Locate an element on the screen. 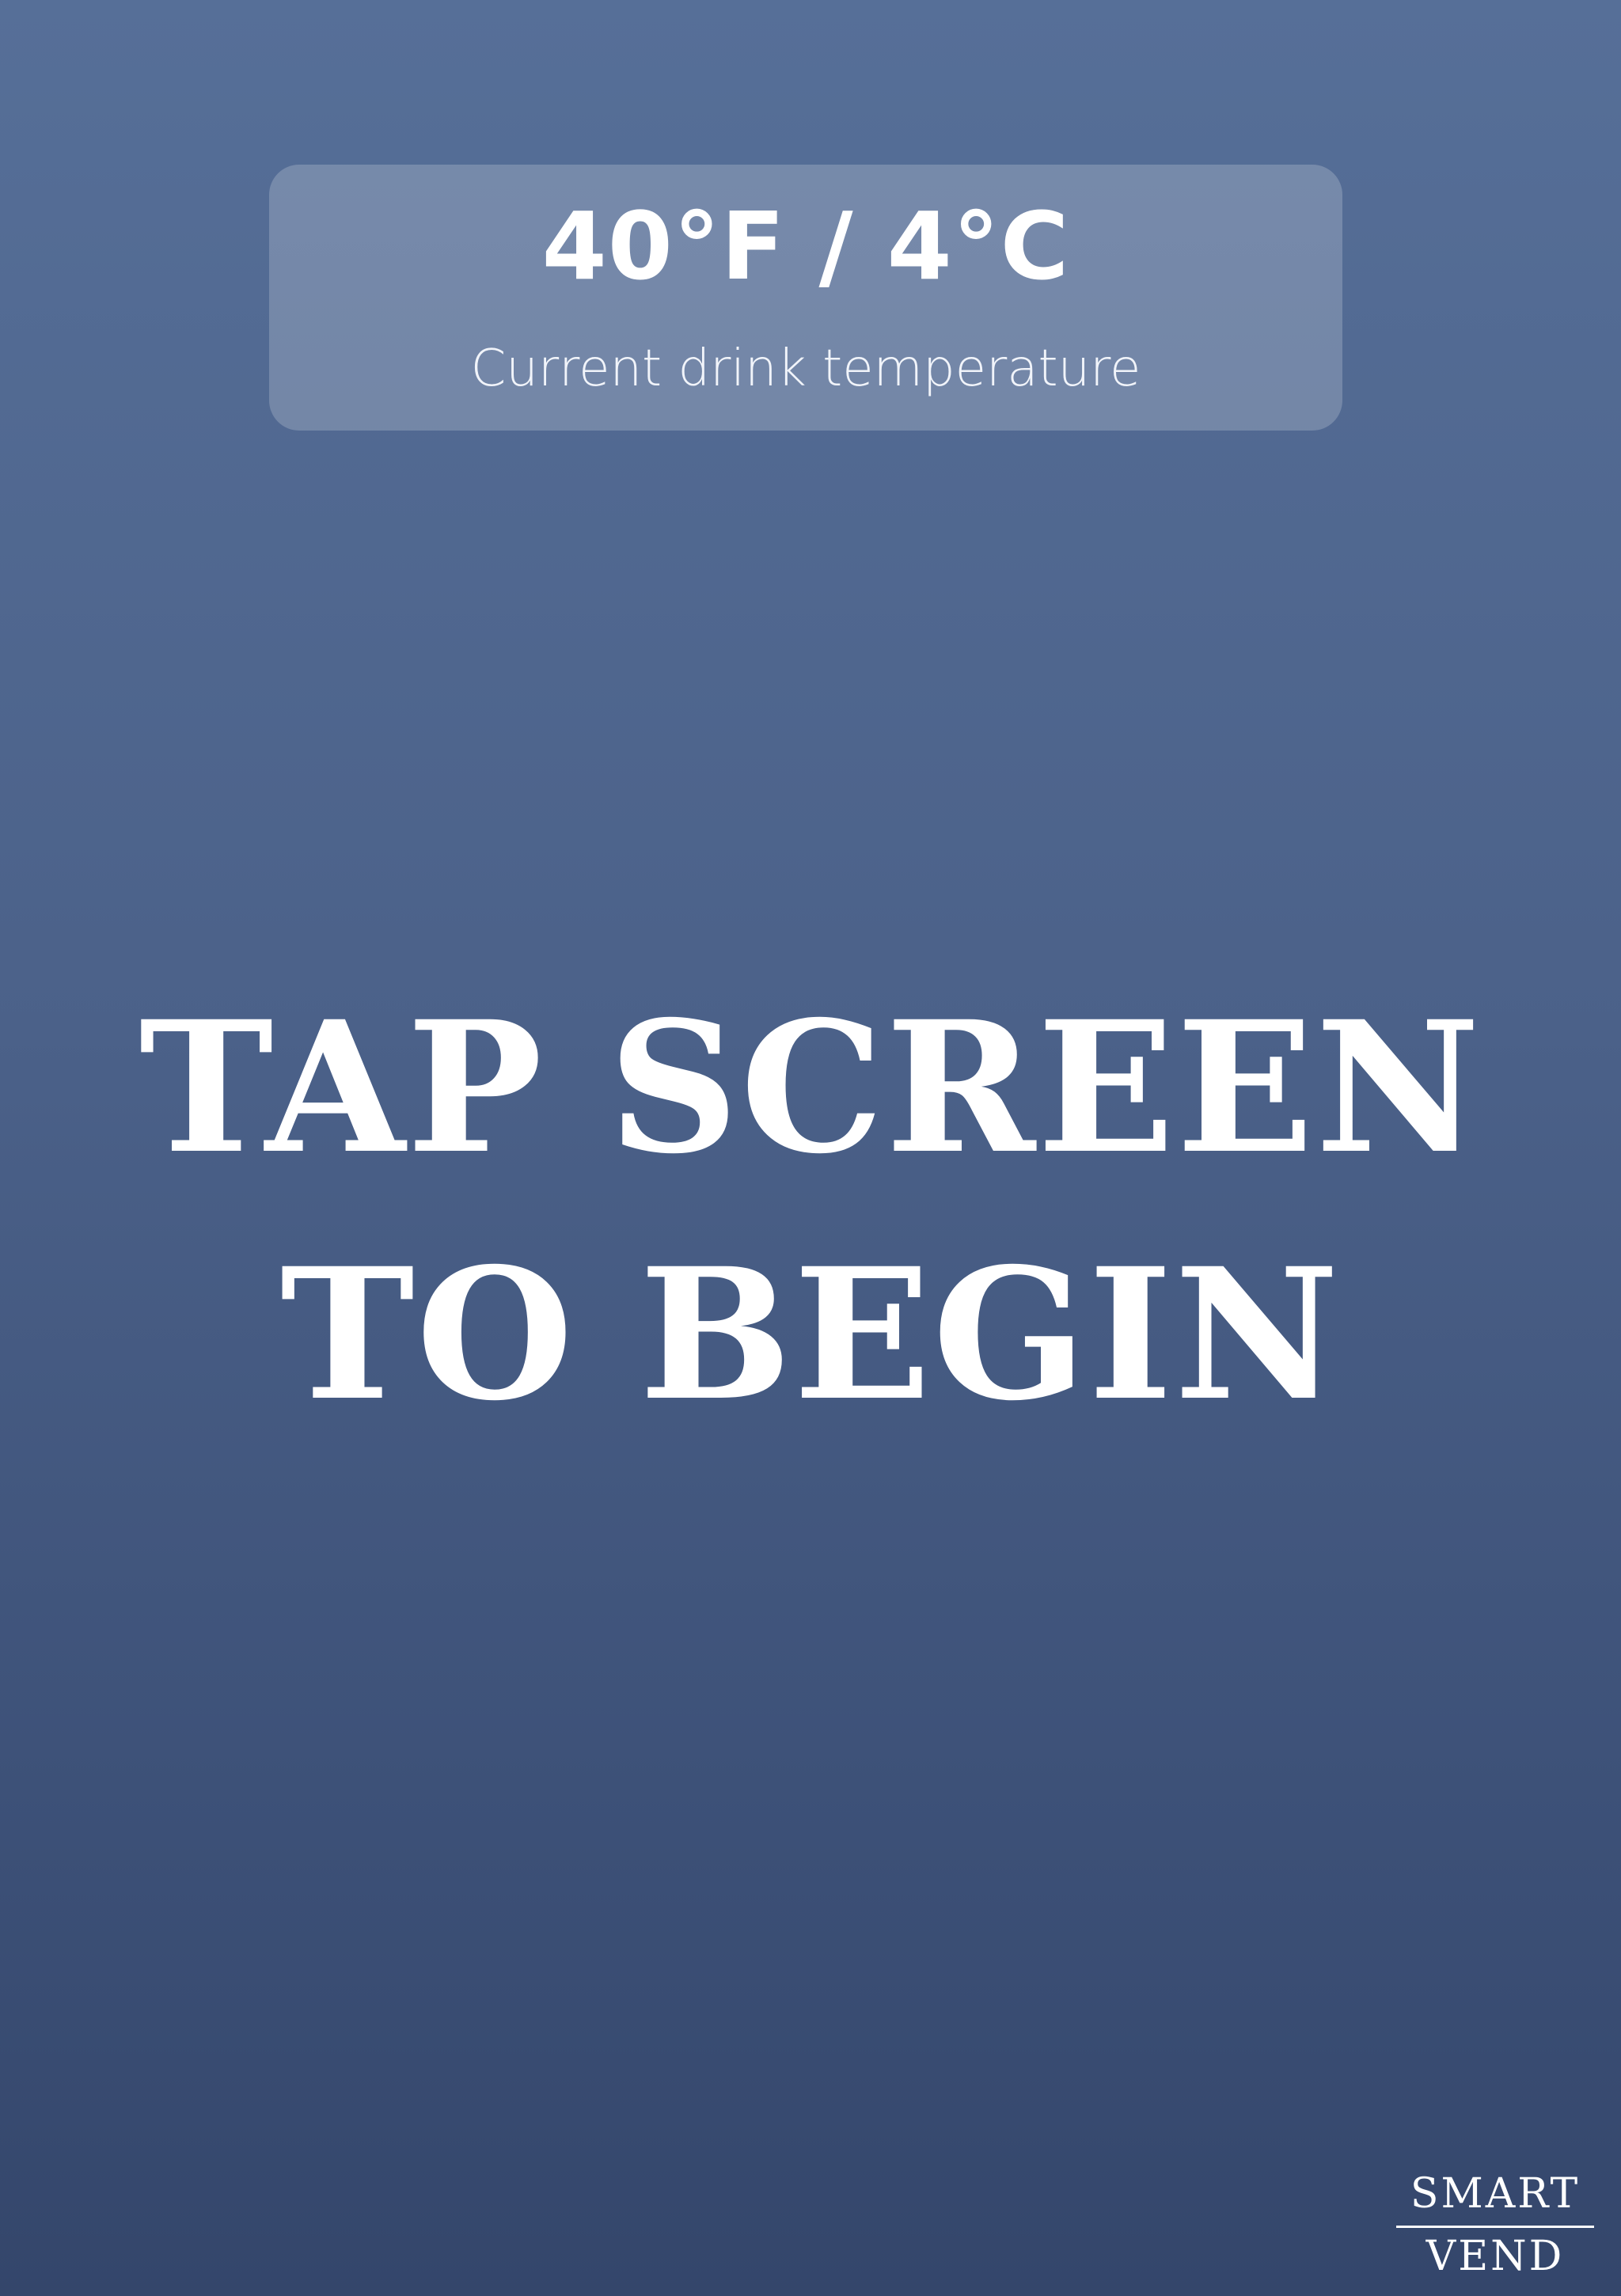  temperature-card: 40°F / 4°C Current drink temperature is located at coordinates (806, 298).